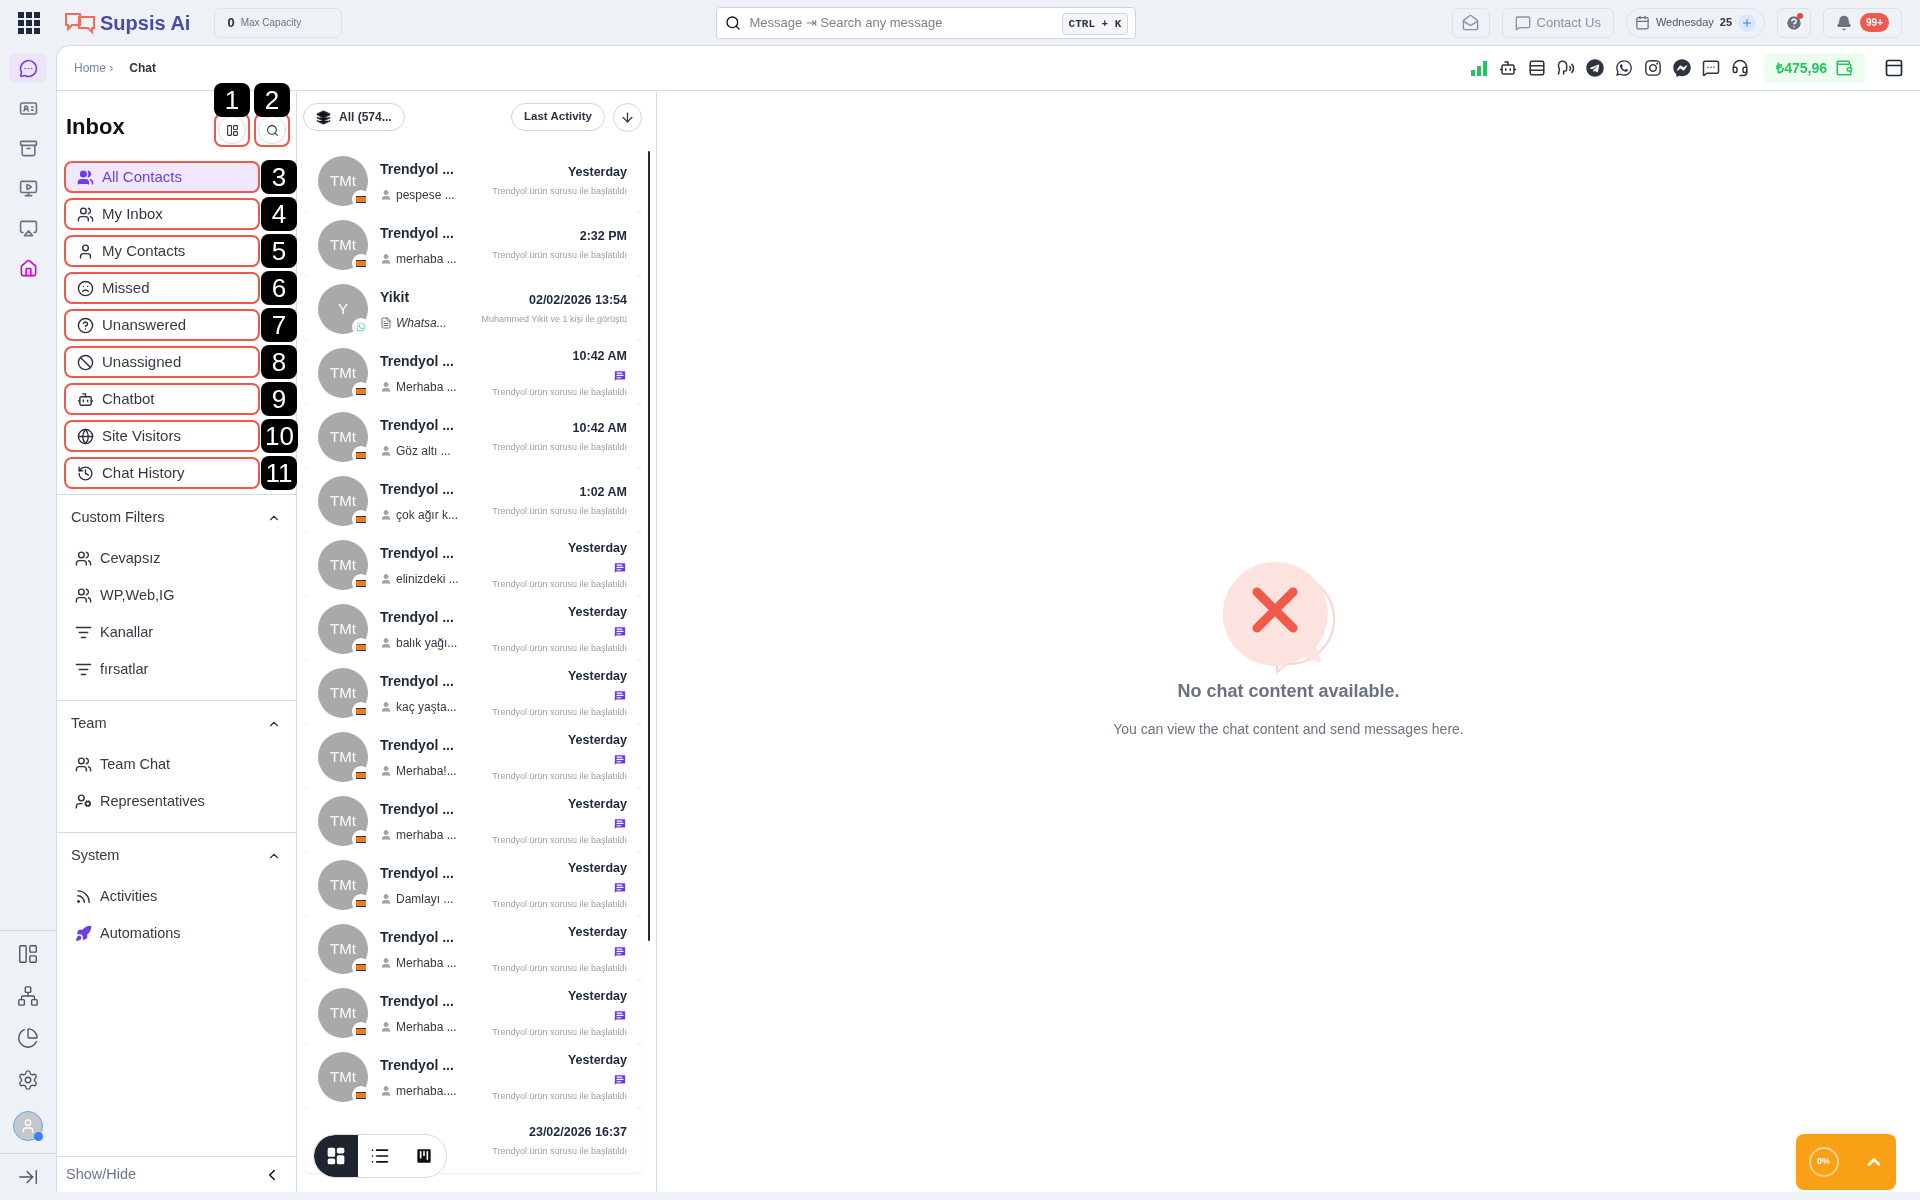 The height and width of the screenshot is (1200, 1920). Describe the element at coordinates (1537, 68) in the screenshot. I see `list-icon` at that location.